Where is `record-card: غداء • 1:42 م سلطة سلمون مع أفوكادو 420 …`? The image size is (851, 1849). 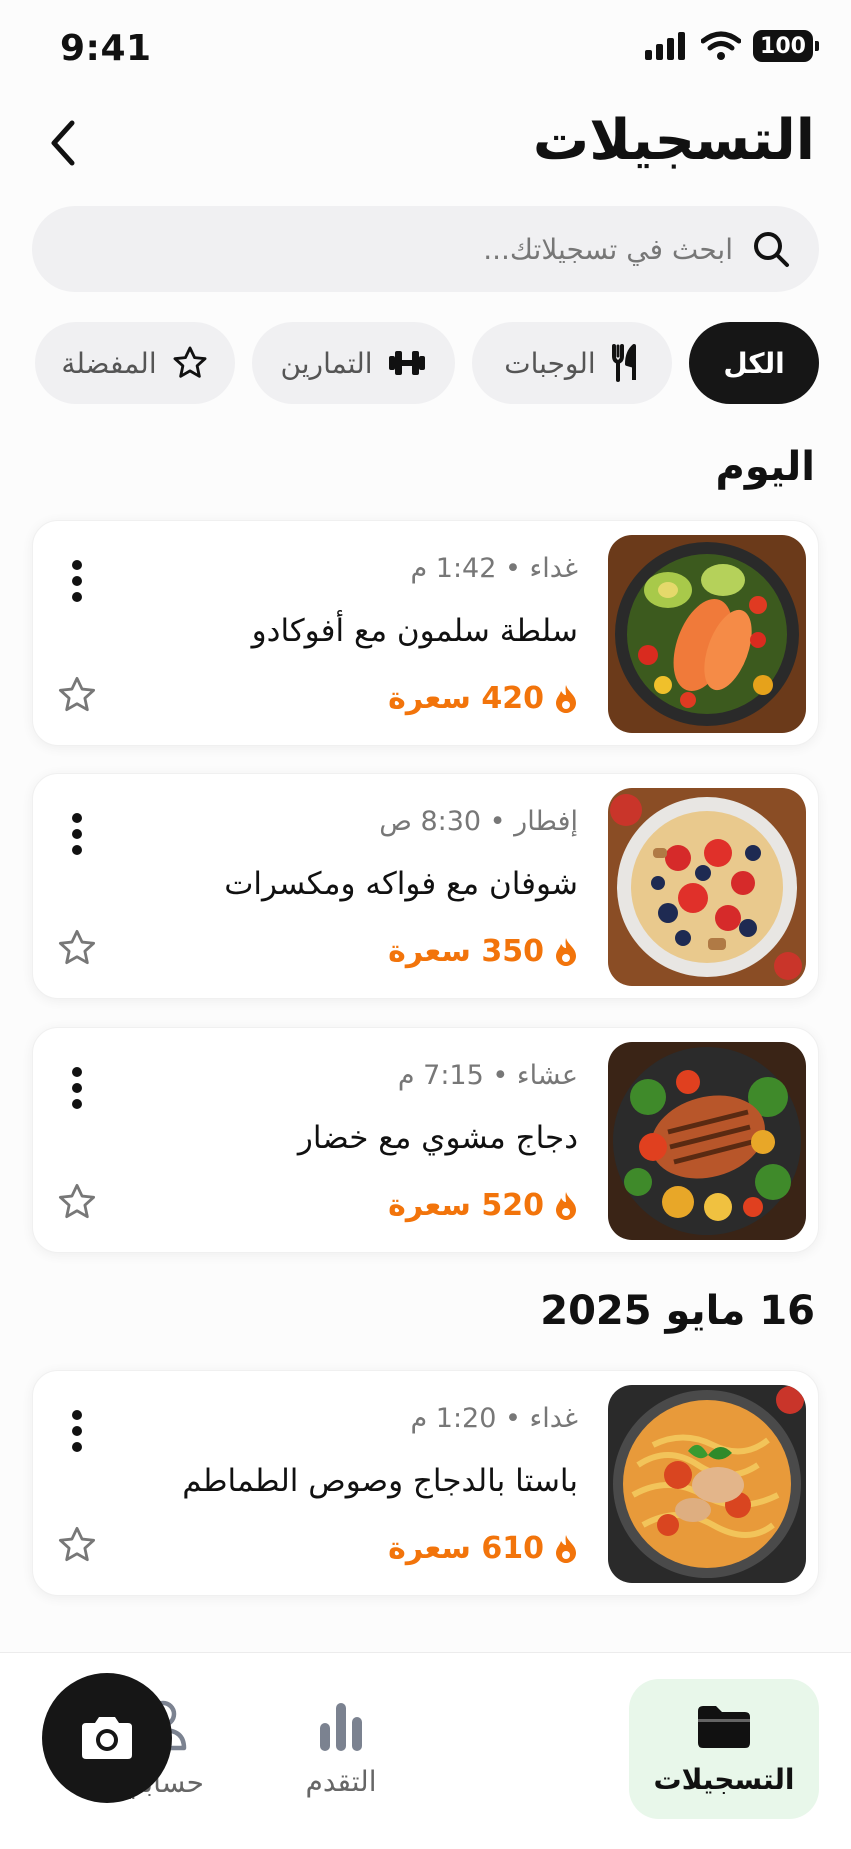
record-card: غداء • 1:42 م سلطة سلمون مع أفوكادو 420 … is located at coordinates (425, 633).